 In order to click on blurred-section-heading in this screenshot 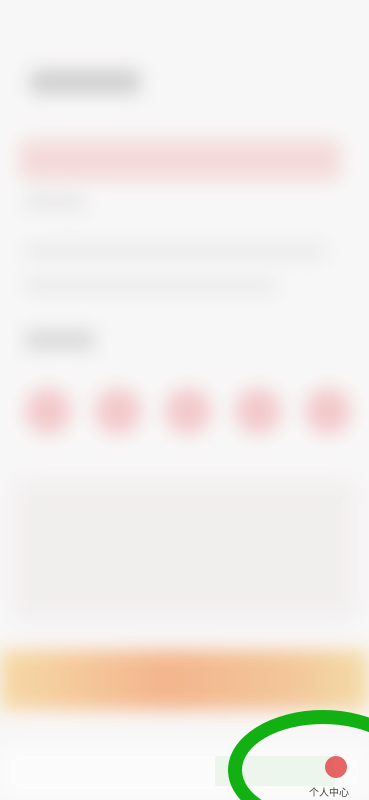, I will do `click(60, 340)`.